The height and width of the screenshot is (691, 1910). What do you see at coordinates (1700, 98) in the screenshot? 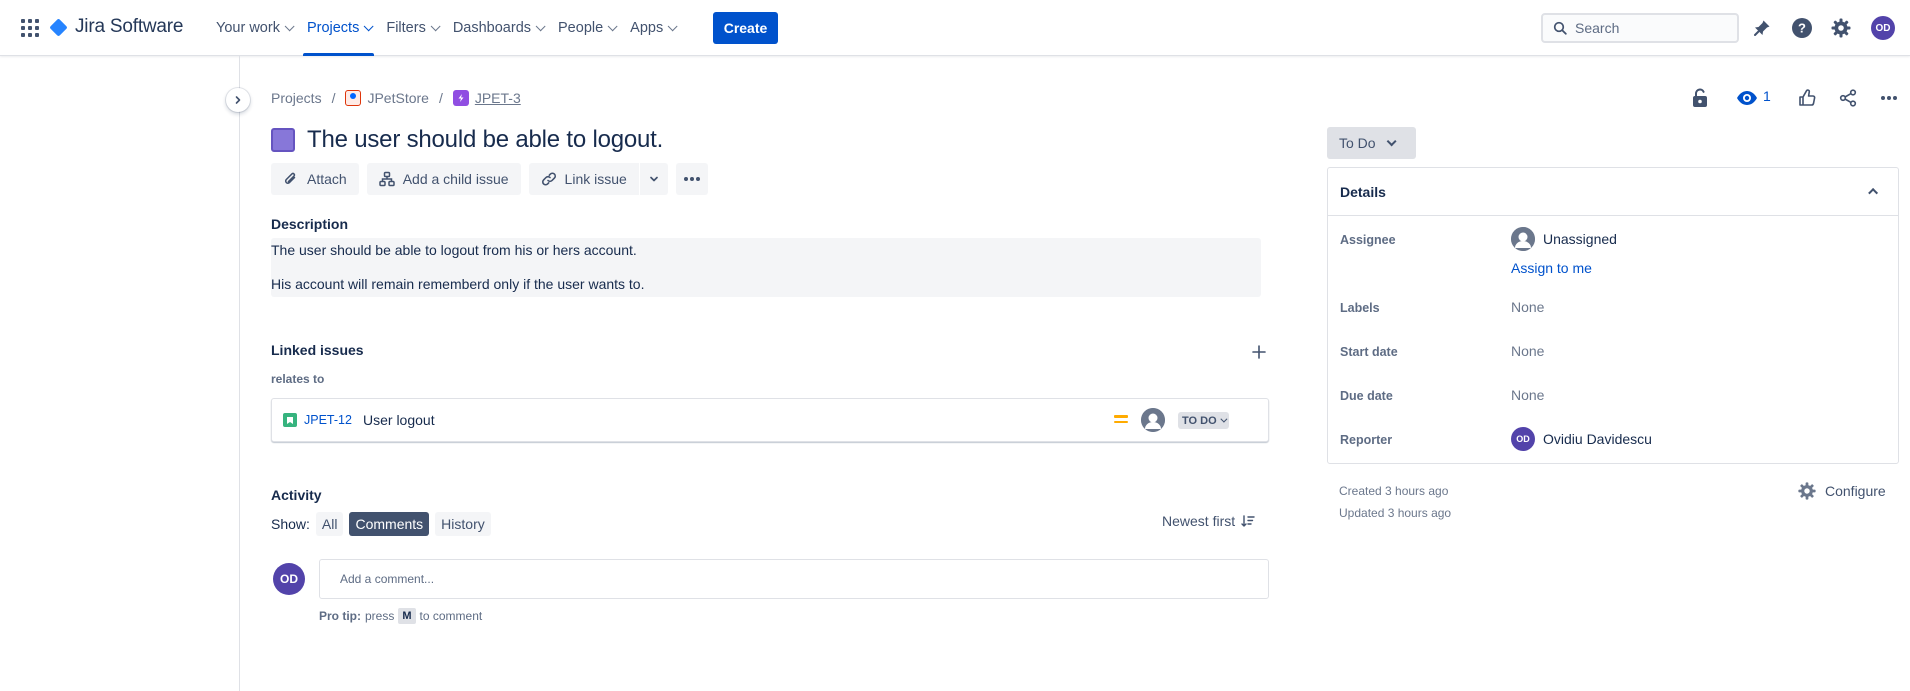
I see `lock-icon` at bounding box center [1700, 98].